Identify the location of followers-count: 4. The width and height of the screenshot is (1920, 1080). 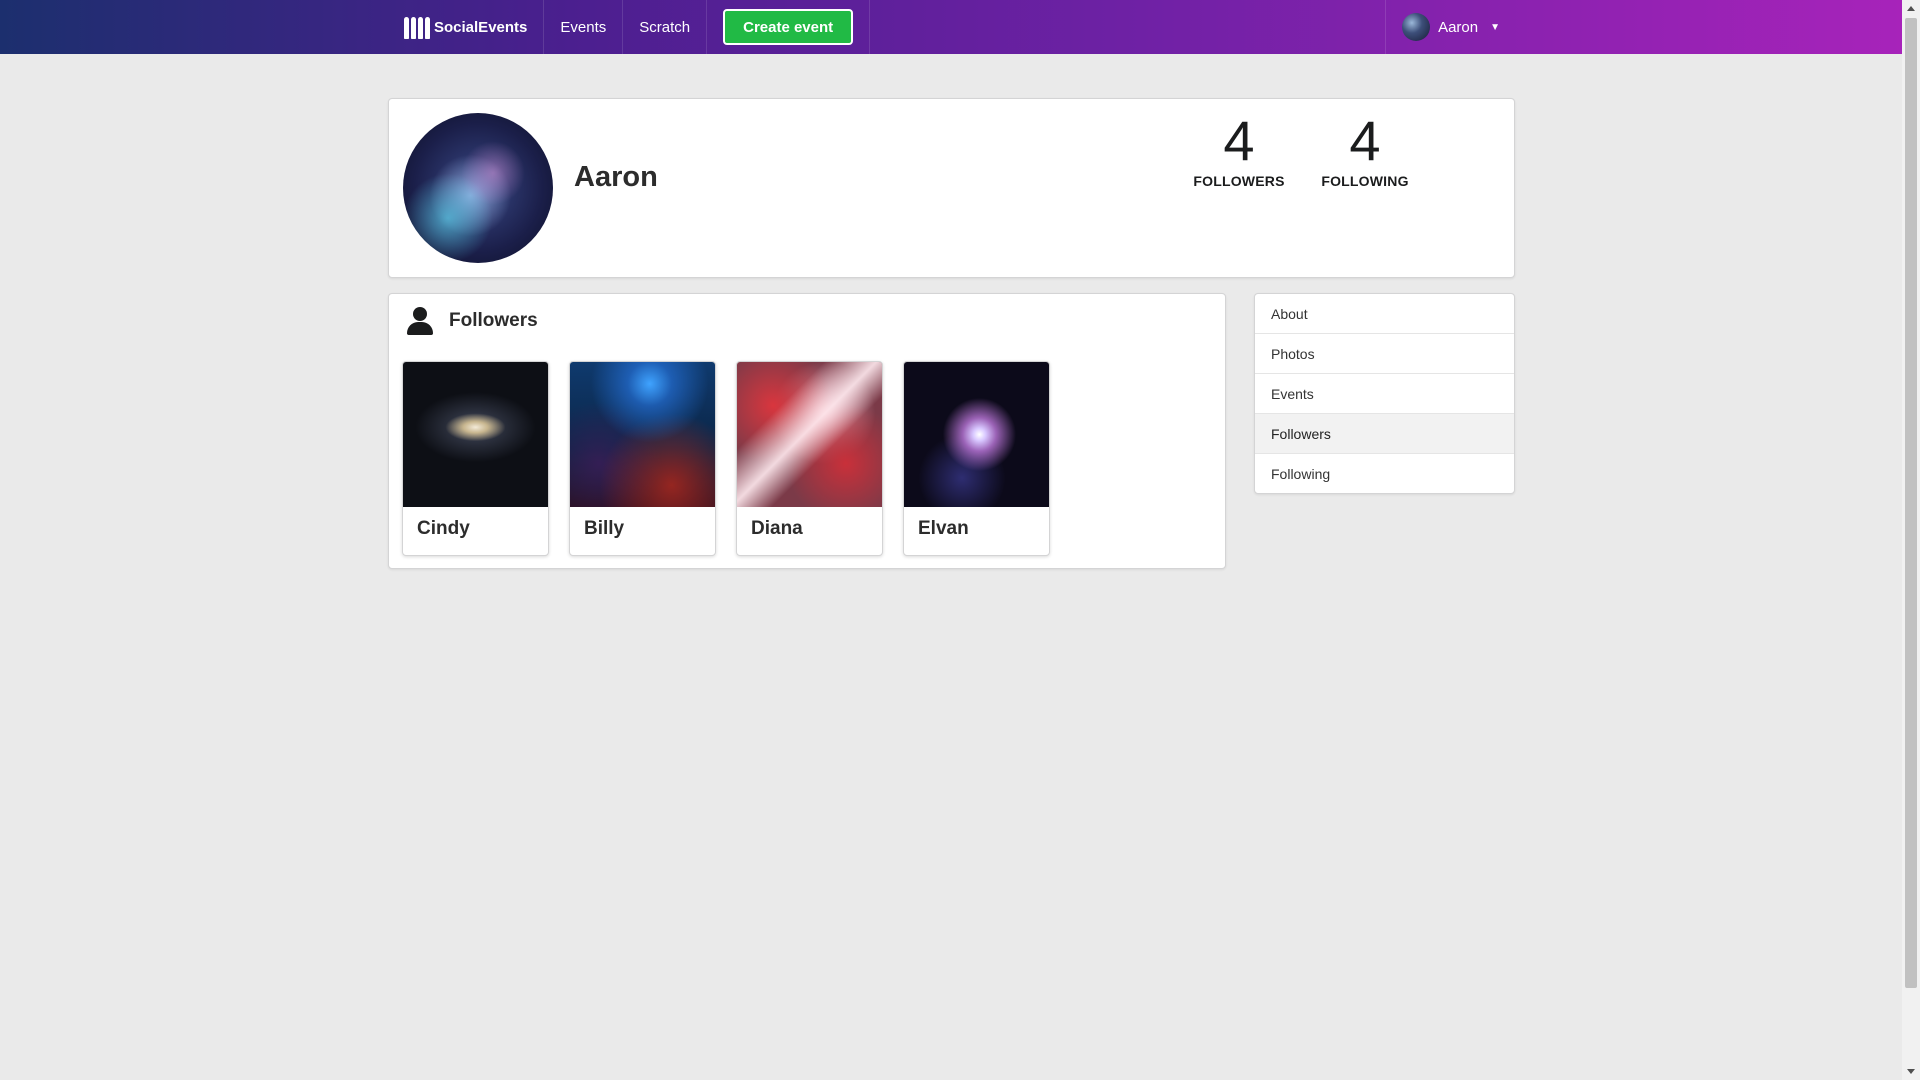
(1239, 140).